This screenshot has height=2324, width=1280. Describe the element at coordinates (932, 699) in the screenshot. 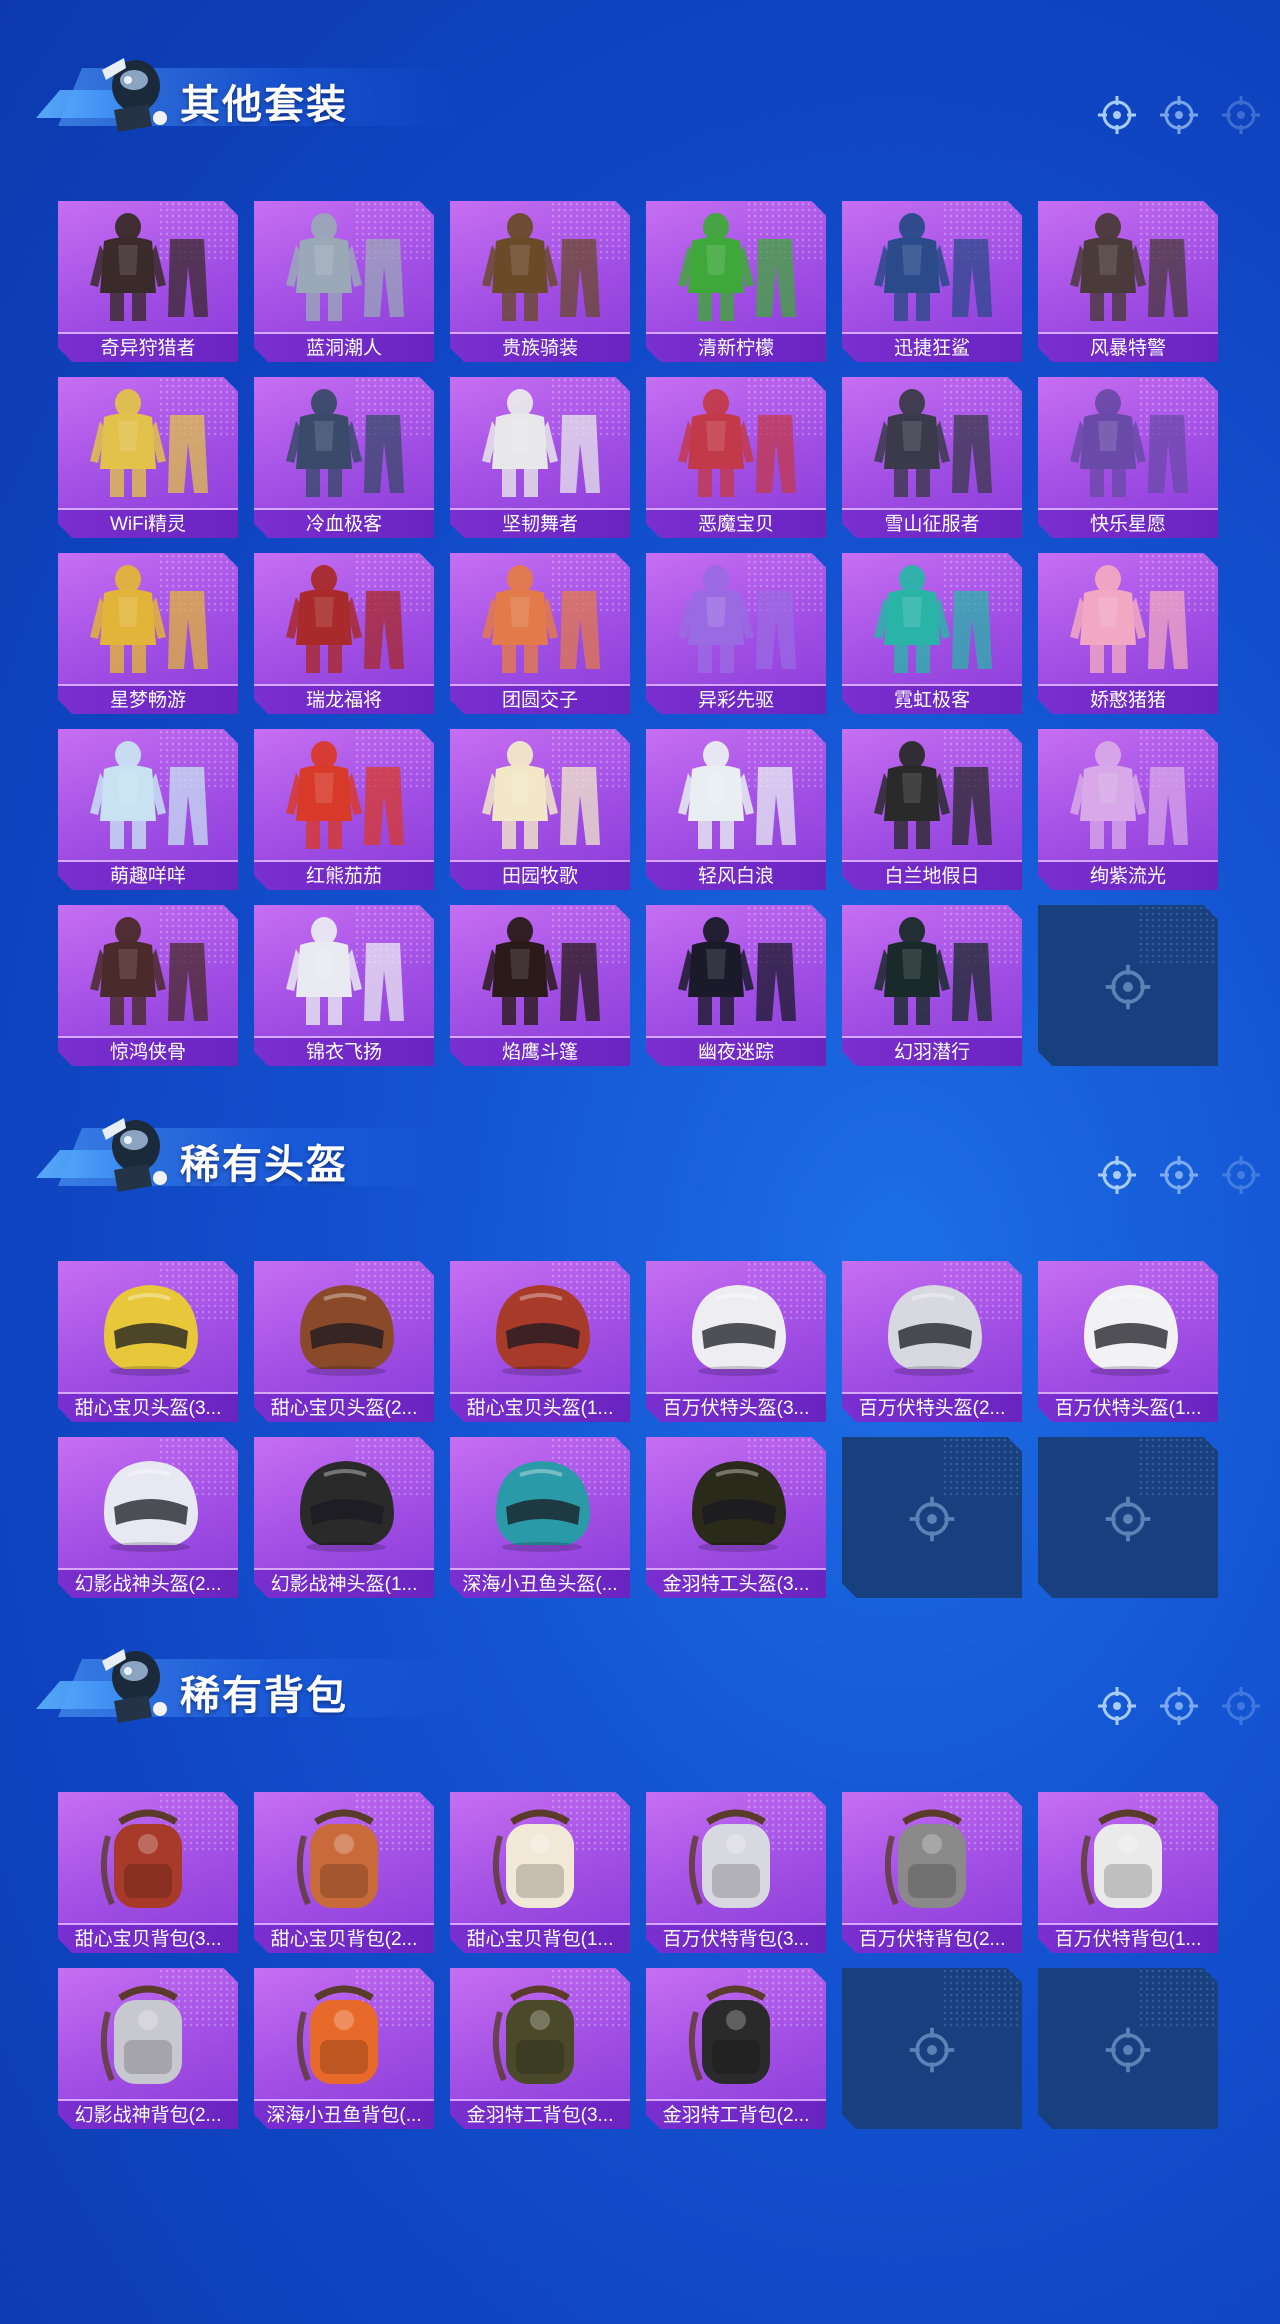

I see `item-label: 霓虹极客` at that location.